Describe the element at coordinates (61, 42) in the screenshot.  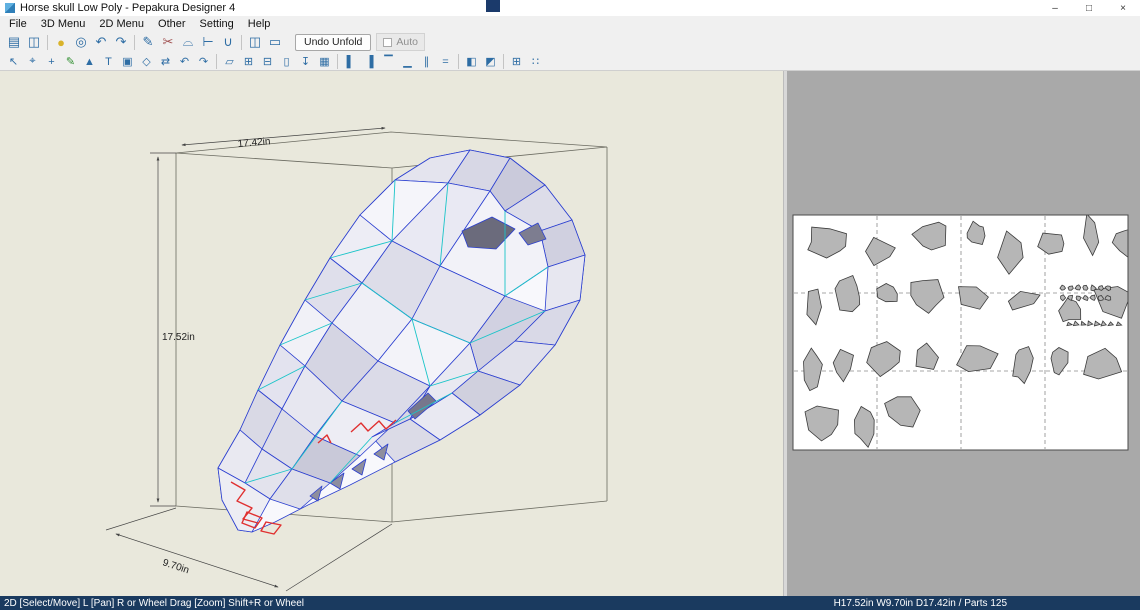
I see `bulb-icon: ●` at that location.